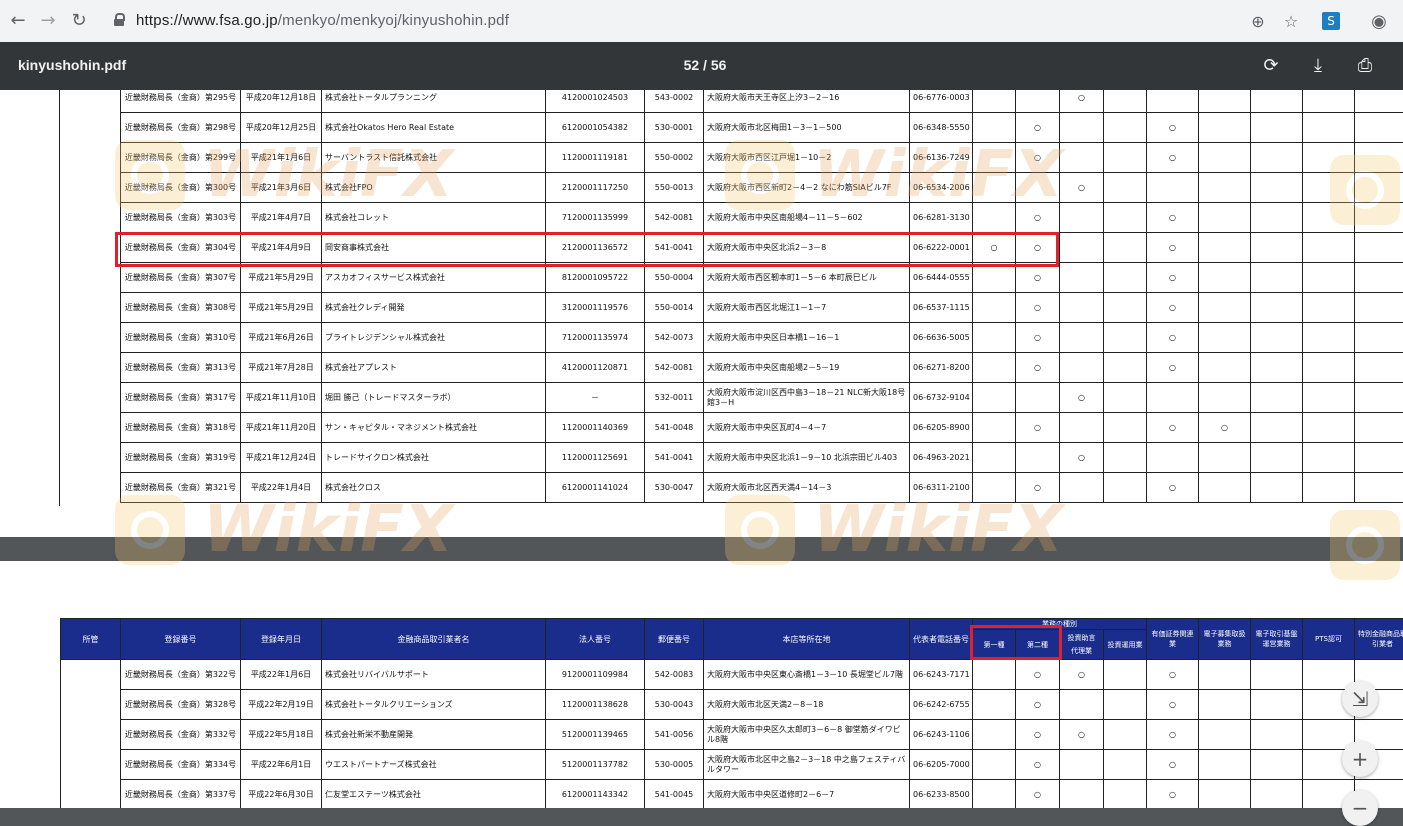  Describe the element at coordinates (595, 488) in the screenshot. I see `corp-number-cell: 6120001141024` at that location.